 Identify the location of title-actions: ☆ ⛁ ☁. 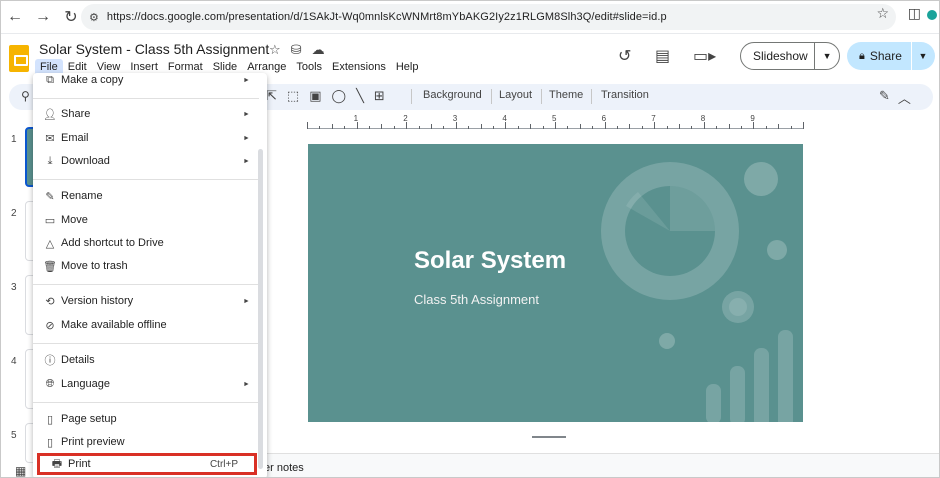
(297, 50).